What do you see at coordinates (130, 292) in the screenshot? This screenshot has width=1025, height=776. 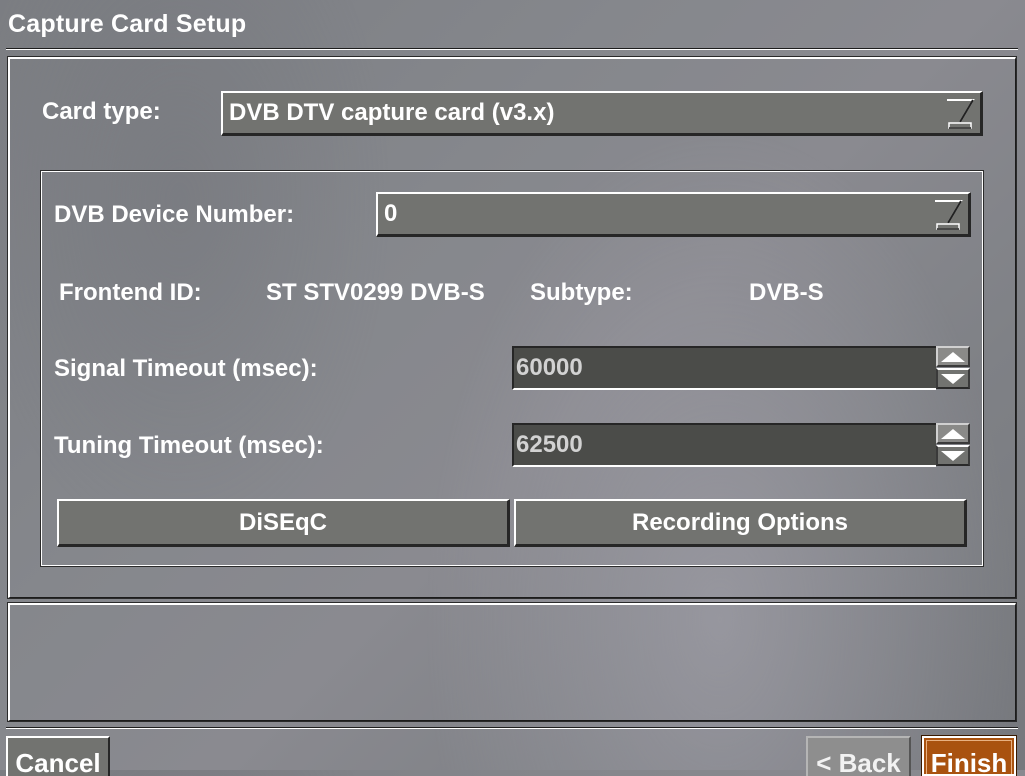 I see `frontend-id-label: Frontend ID:` at bounding box center [130, 292].